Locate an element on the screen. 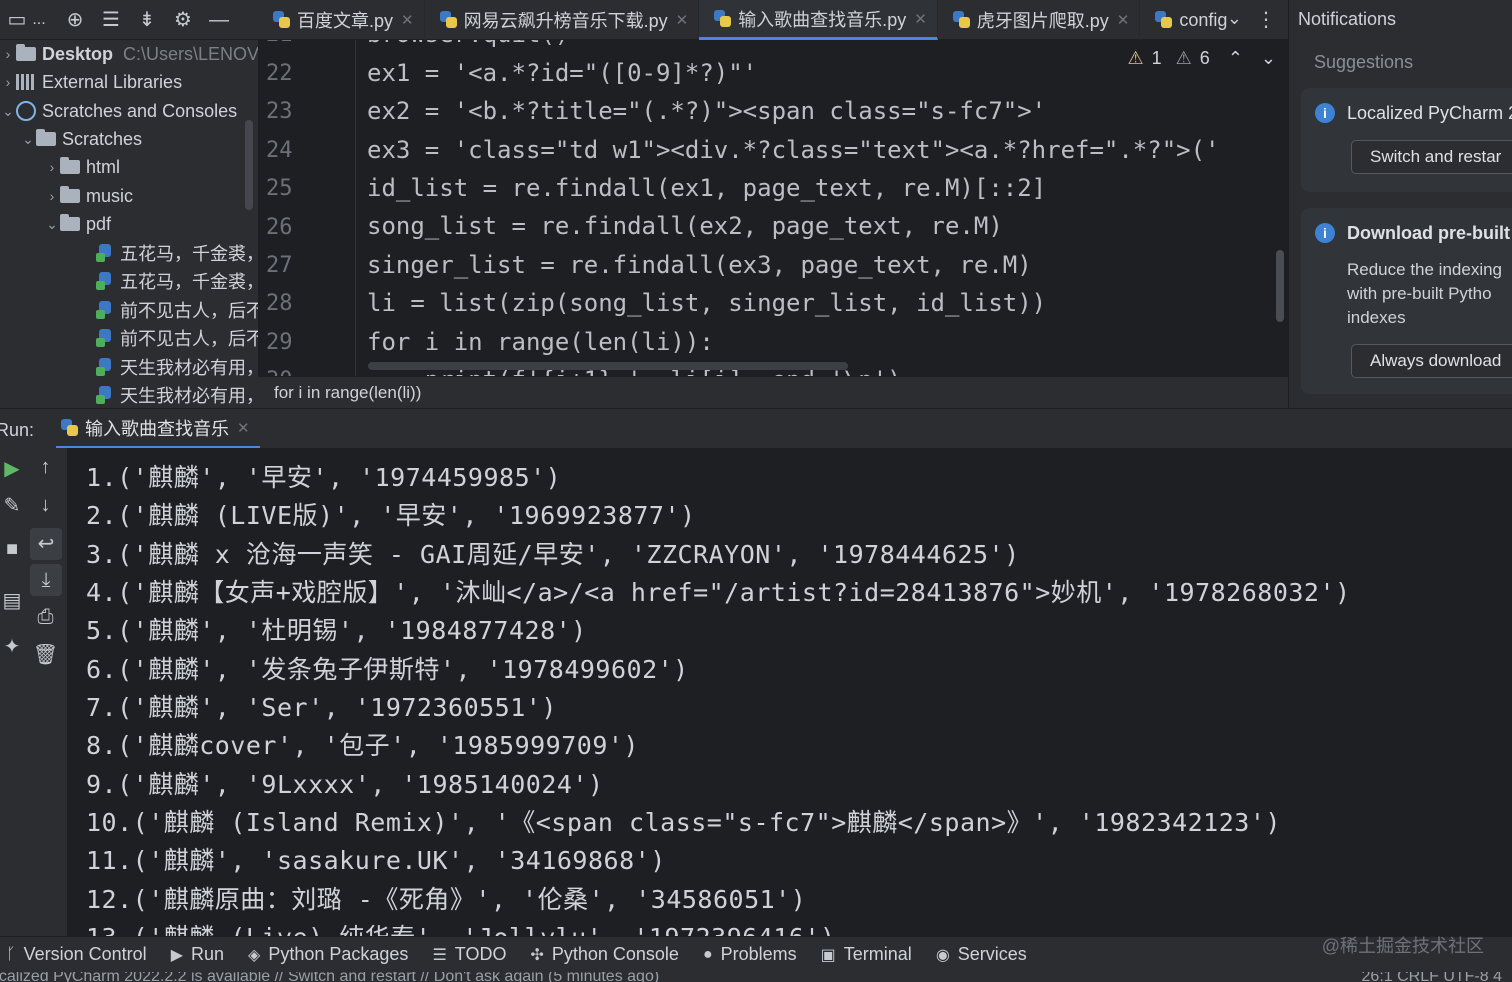 The height and width of the screenshot is (982, 1512). tree-item-music: › music is located at coordinates (88, 196).